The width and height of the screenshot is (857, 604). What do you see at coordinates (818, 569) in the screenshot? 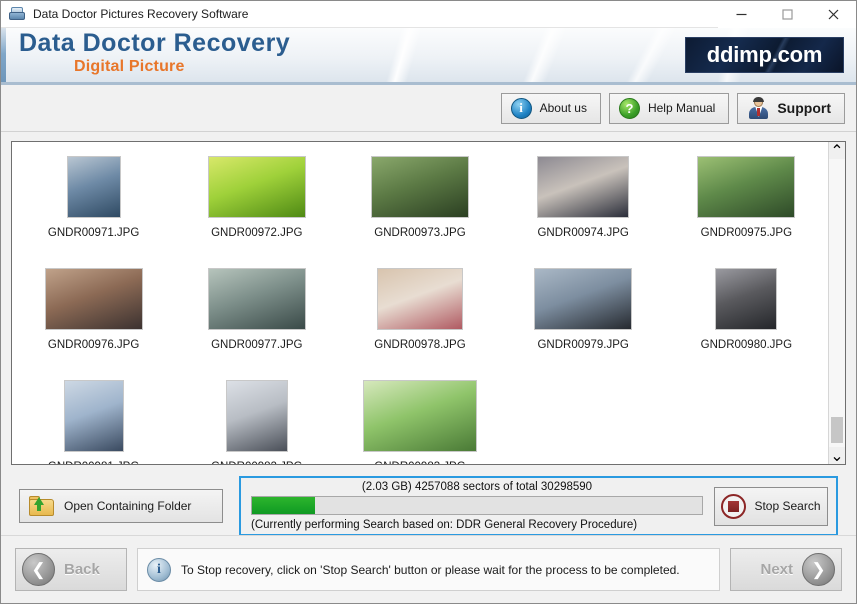
I see `chevron-right-icon: ❯` at bounding box center [818, 569].